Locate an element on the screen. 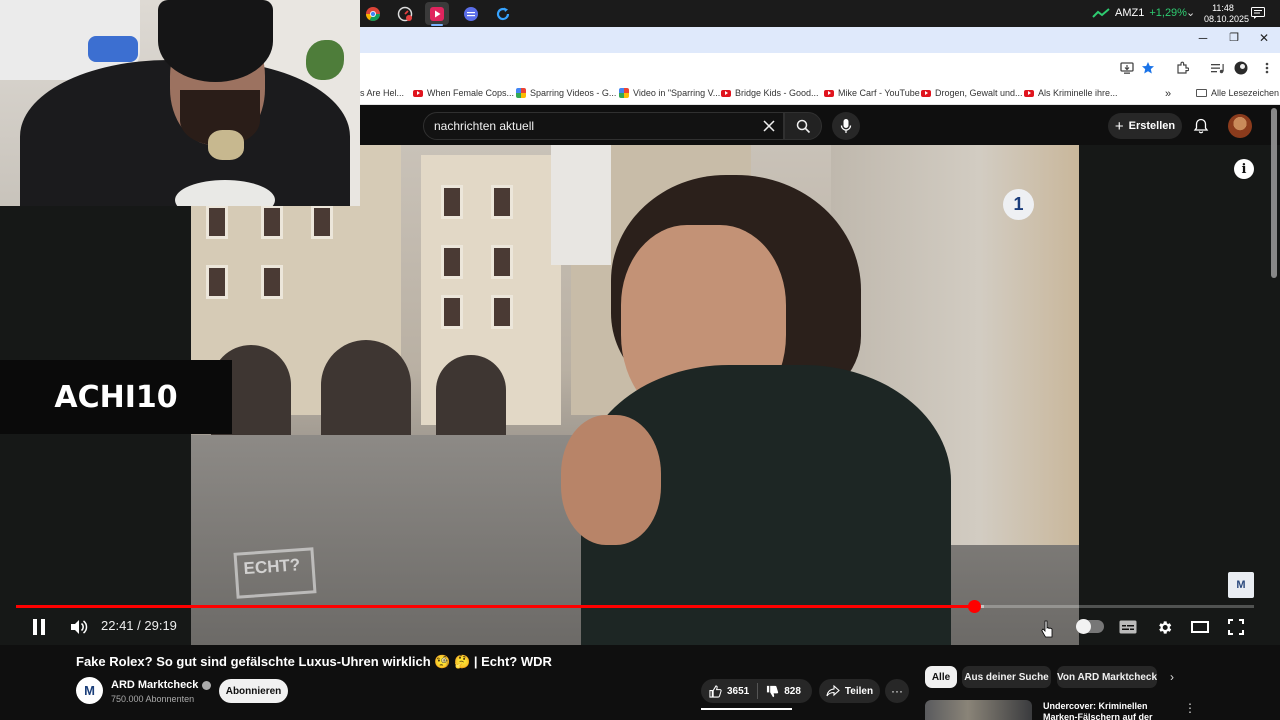  settings-button is located at coordinates (1164, 627).